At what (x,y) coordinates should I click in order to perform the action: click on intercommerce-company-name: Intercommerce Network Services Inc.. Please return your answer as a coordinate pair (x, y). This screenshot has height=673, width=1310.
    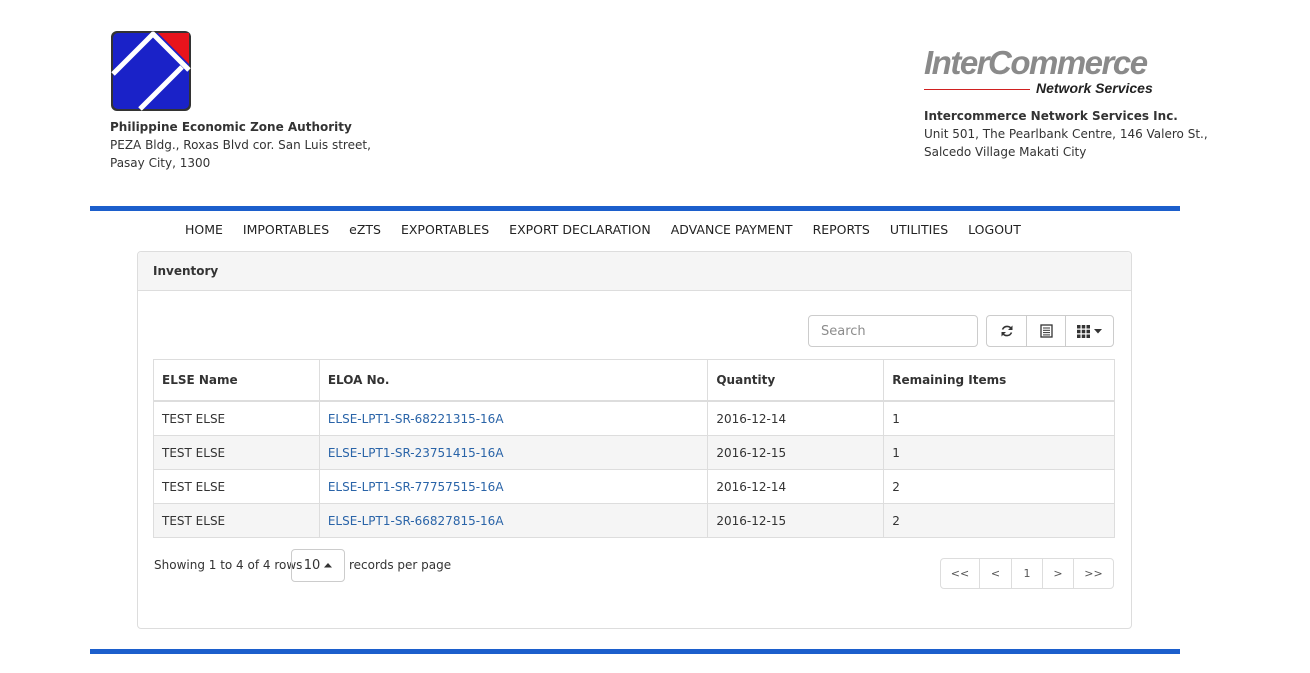
    Looking at the image, I should click on (1051, 116).